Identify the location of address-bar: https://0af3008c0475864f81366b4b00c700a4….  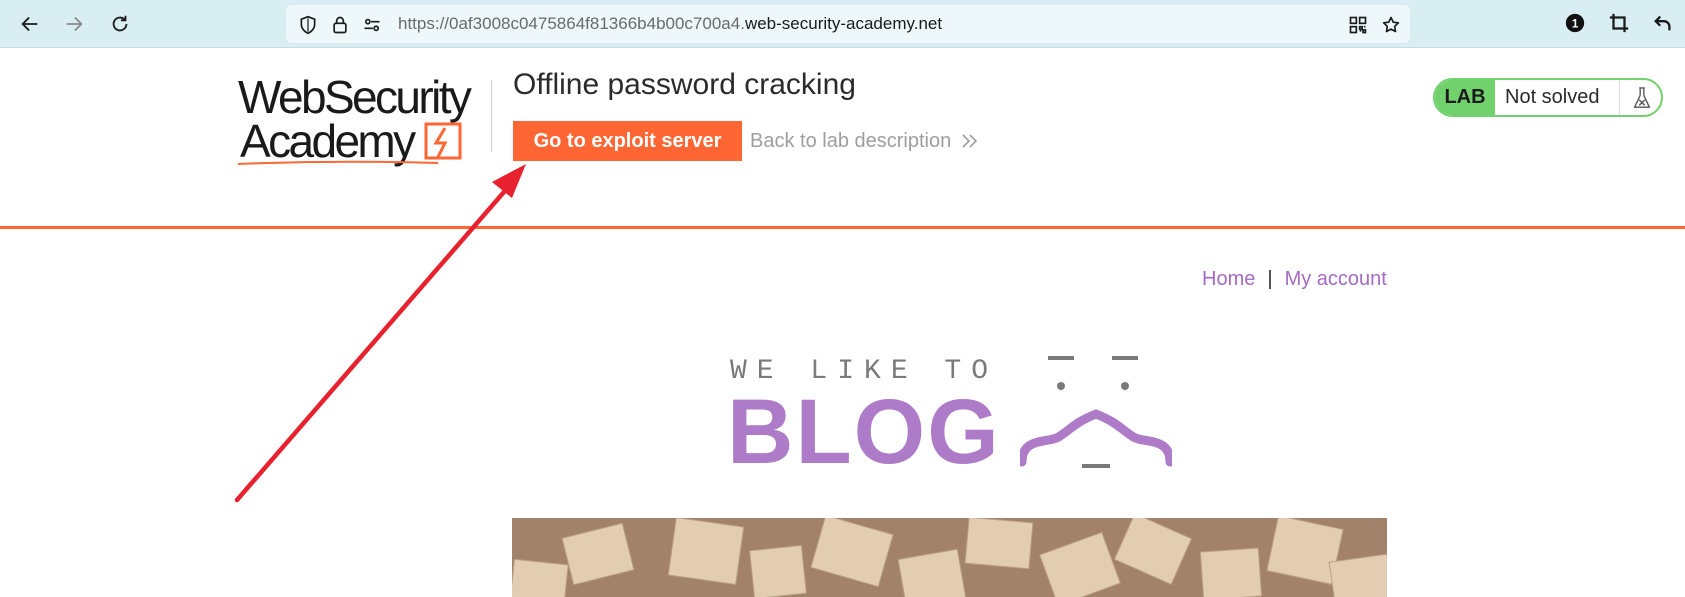
(848, 24).